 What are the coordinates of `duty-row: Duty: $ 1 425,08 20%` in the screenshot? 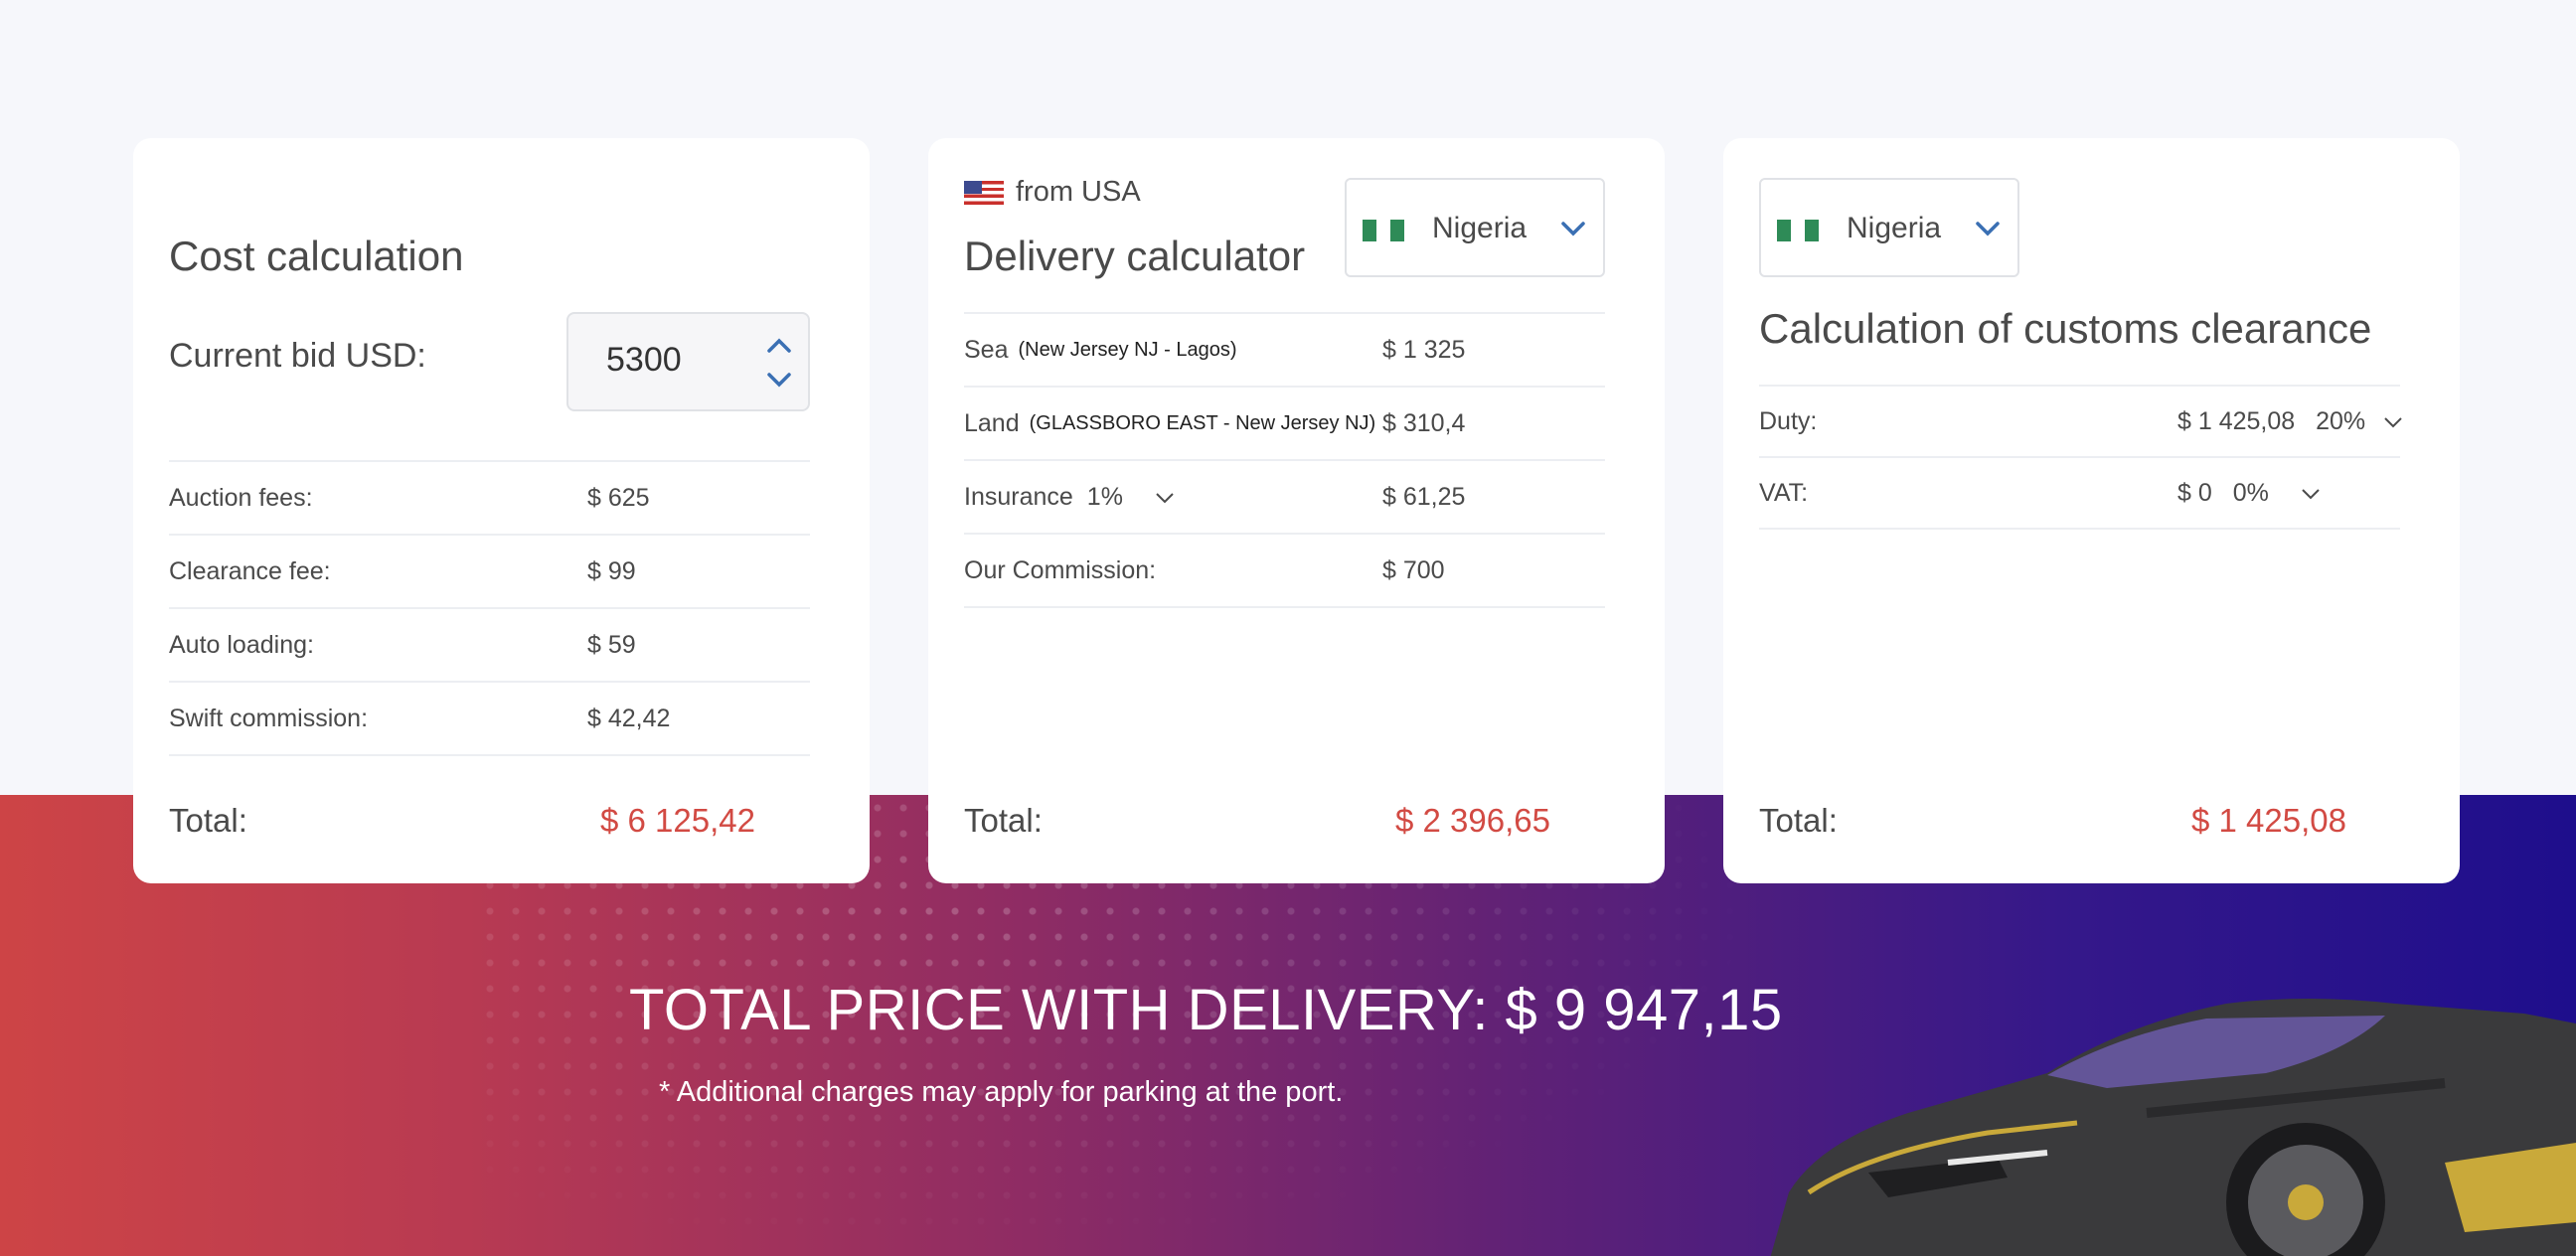 It's located at (2080, 422).